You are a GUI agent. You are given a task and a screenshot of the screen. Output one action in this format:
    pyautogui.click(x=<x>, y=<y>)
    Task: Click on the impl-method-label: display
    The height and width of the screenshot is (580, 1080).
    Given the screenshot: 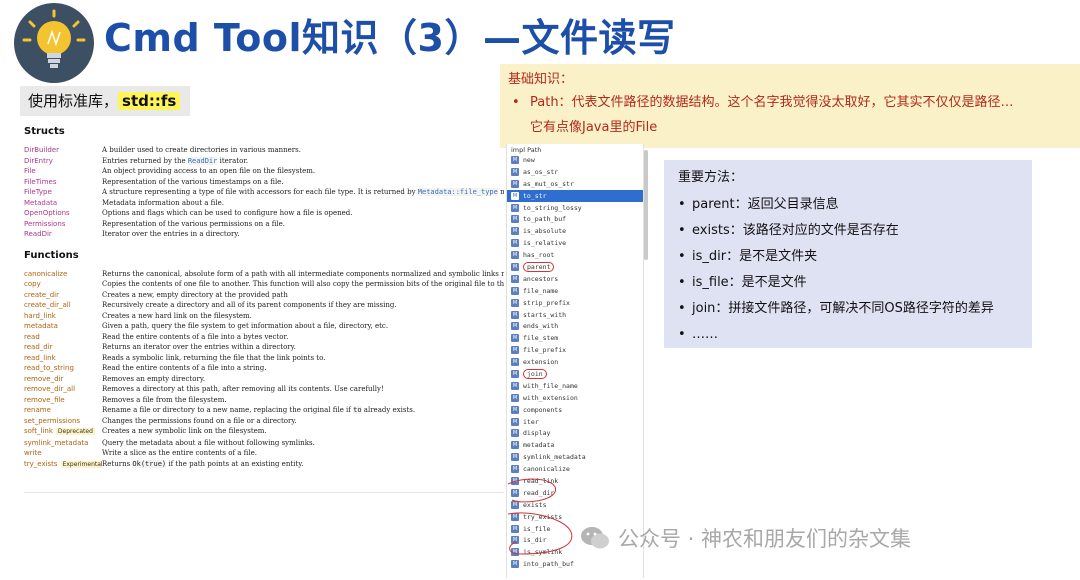 What is the action you would take?
    pyautogui.click(x=537, y=433)
    